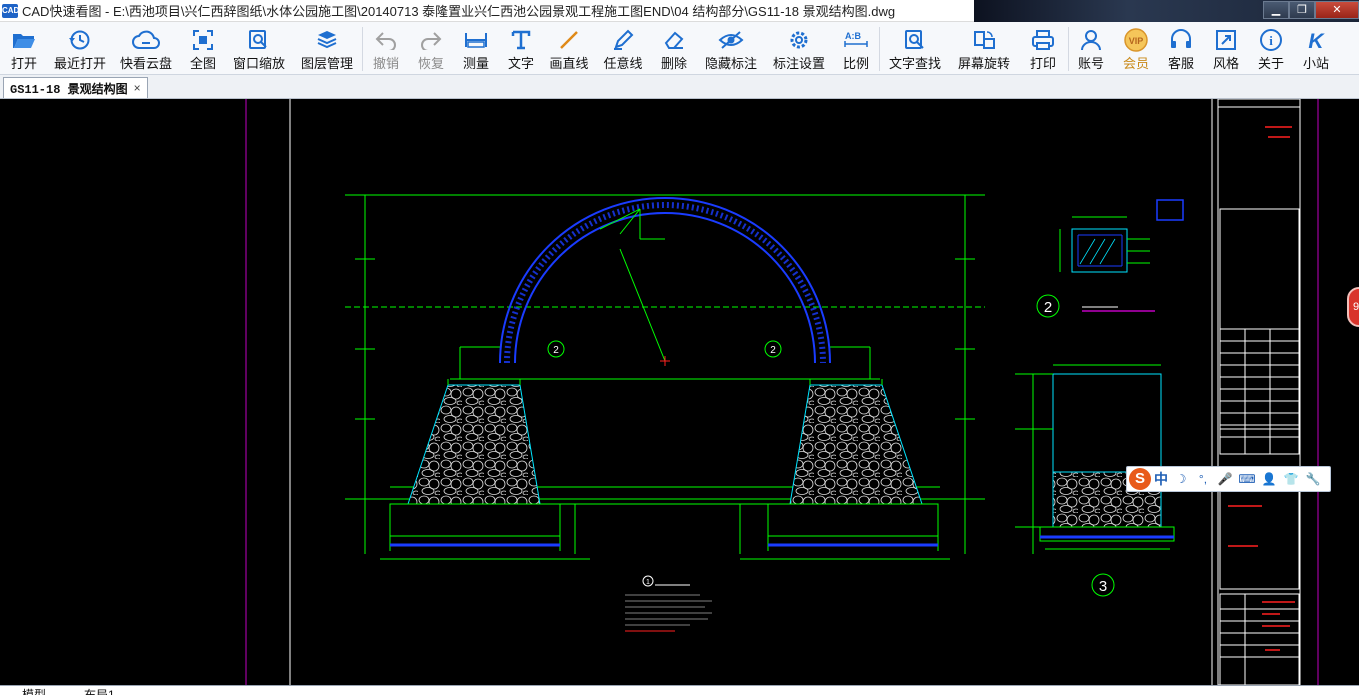 The height and width of the screenshot is (695, 1359). I want to click on mark-settings-button: 标注设置, so click(799, 48).